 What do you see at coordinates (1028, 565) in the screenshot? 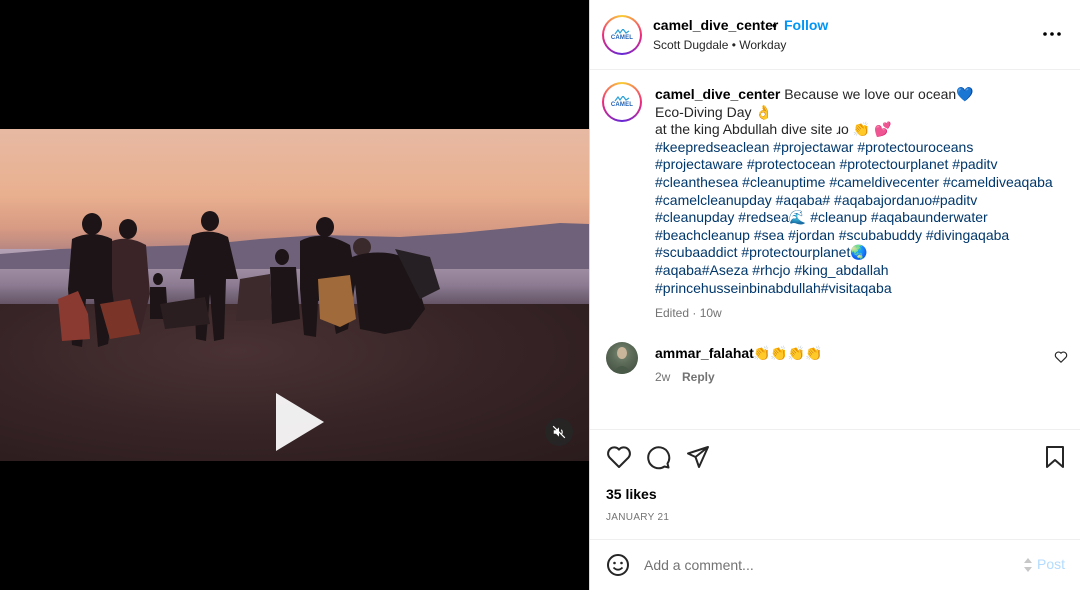
I see `chevron-up-down-icon` at bounding box center [1028, 565].